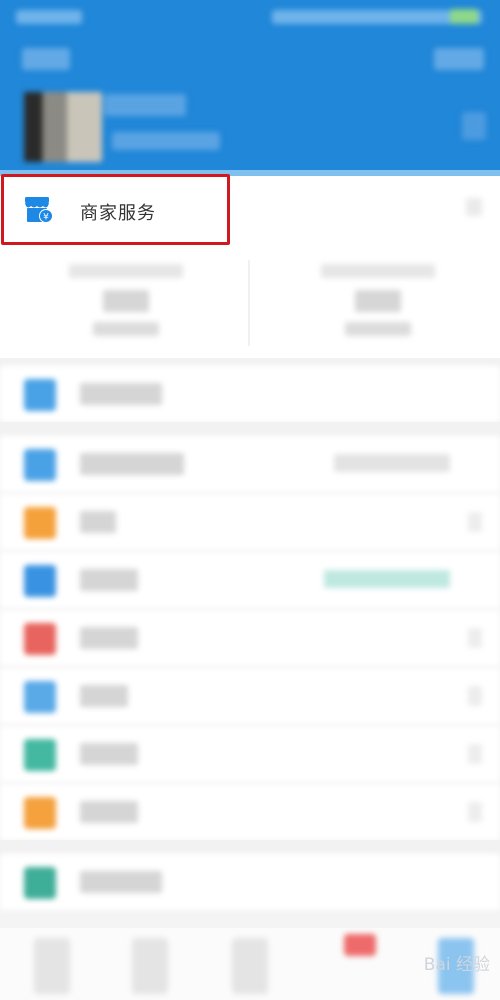 This screenshot has width=500, height=1000. Describe the element at coordinates (474, 207) in the screenshot. I see `merchant-chevron-icon` at that location.